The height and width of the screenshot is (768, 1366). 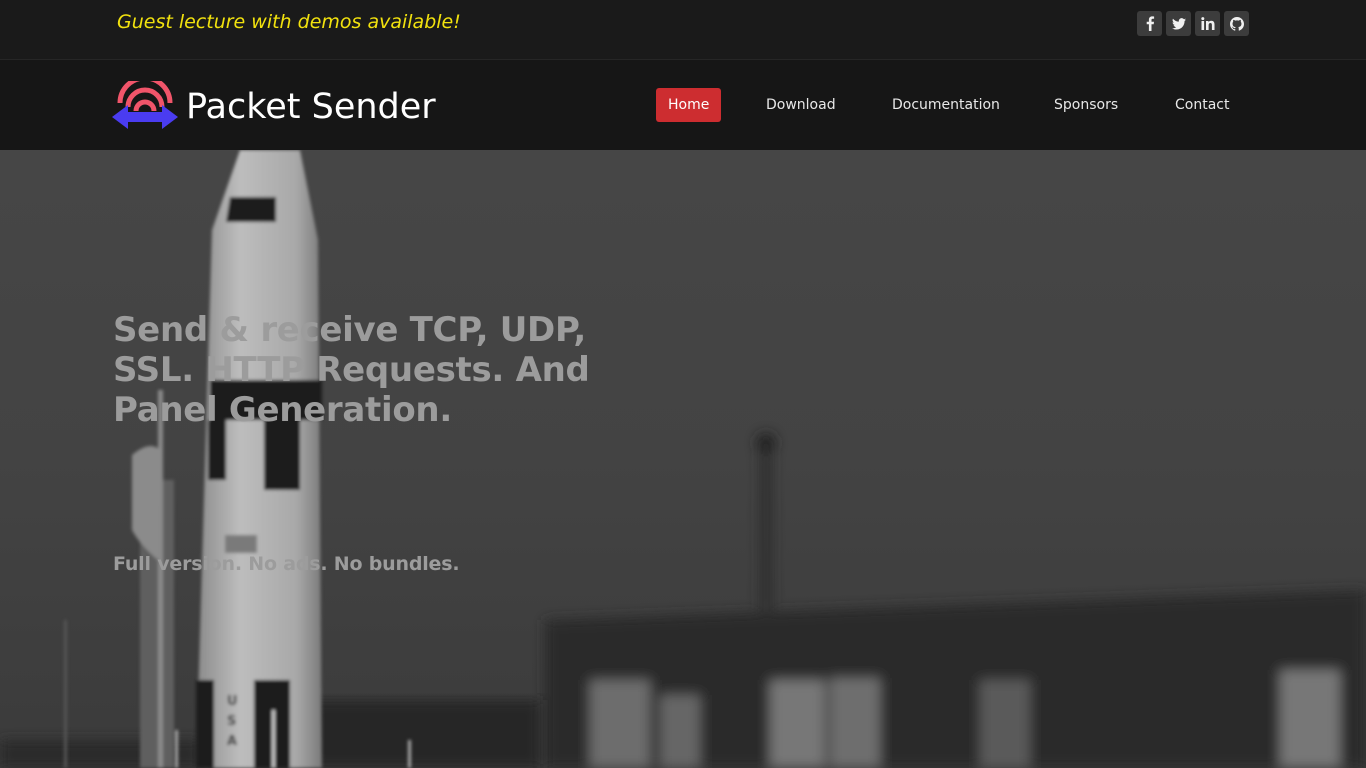 I want to click on twitter-link, so click(x=1178, y=23).